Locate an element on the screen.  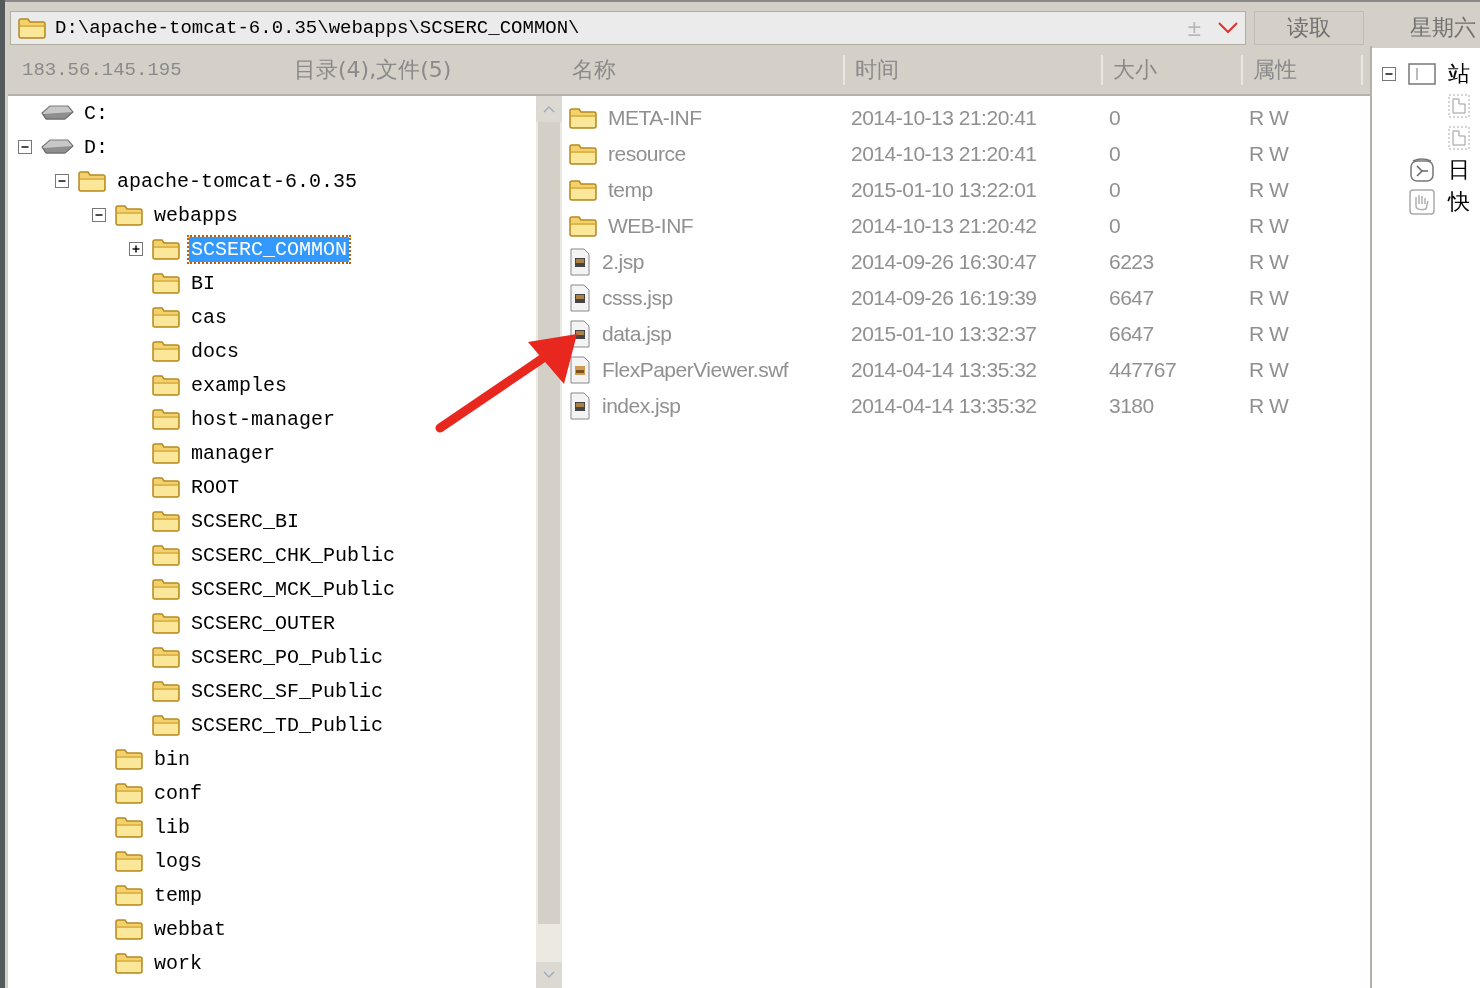
window-icon is located at coordinates (1422, 74).